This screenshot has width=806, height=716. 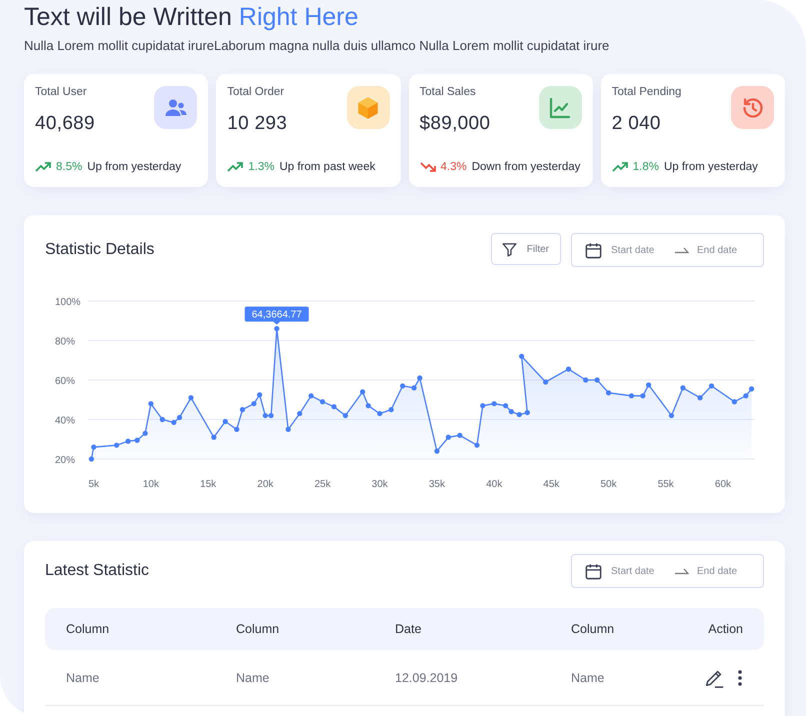 What do you see at coordinates (725, 629) in the screenshot?
I see `column-header: Action` at bounding box center [725, 629].